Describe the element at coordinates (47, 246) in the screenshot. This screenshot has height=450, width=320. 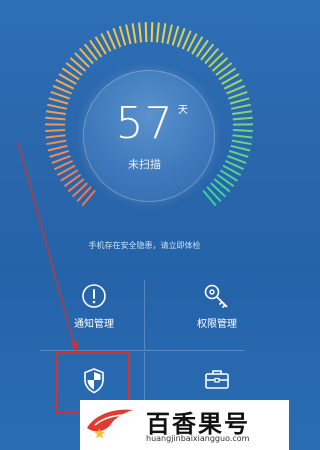
I see `annotation-arrow` at that location.